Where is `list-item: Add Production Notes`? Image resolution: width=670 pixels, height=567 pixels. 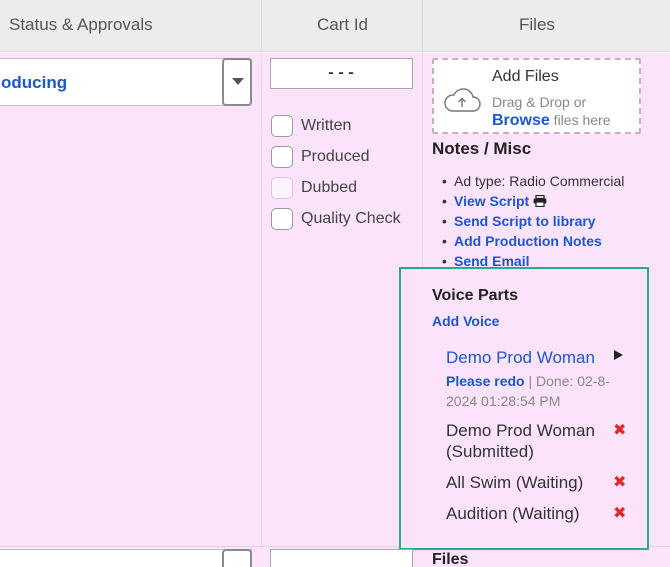 list-item: Add Production Notes is located at coordinates (533, 241).